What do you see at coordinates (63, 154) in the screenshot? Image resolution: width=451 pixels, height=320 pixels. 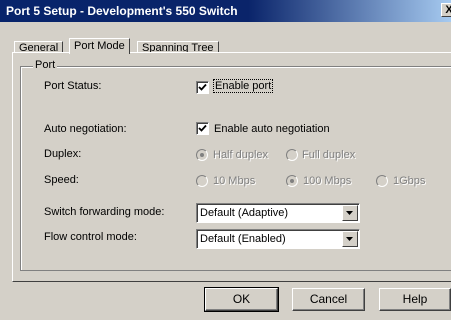 I see `duplex-label: Duplex:` at bounding box center [63, 154].